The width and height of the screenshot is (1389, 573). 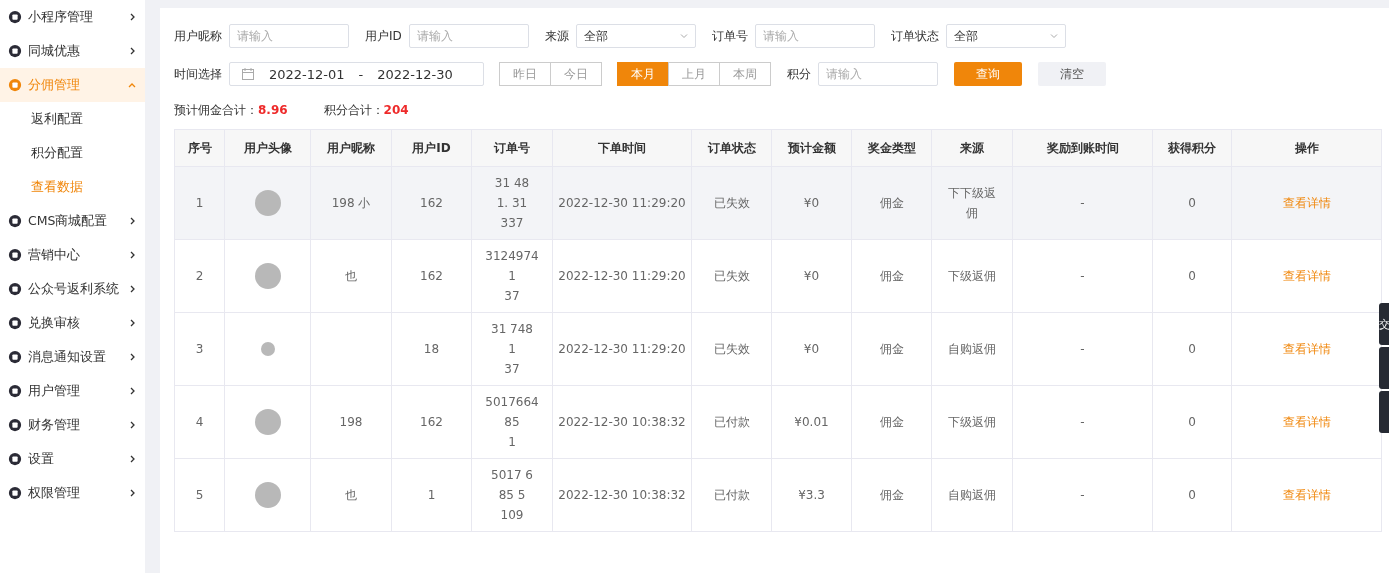 What do you see at coordinates (556, 36) in the screenshot?
I see `filter-label: 来源` at bounding box center [556, 36].